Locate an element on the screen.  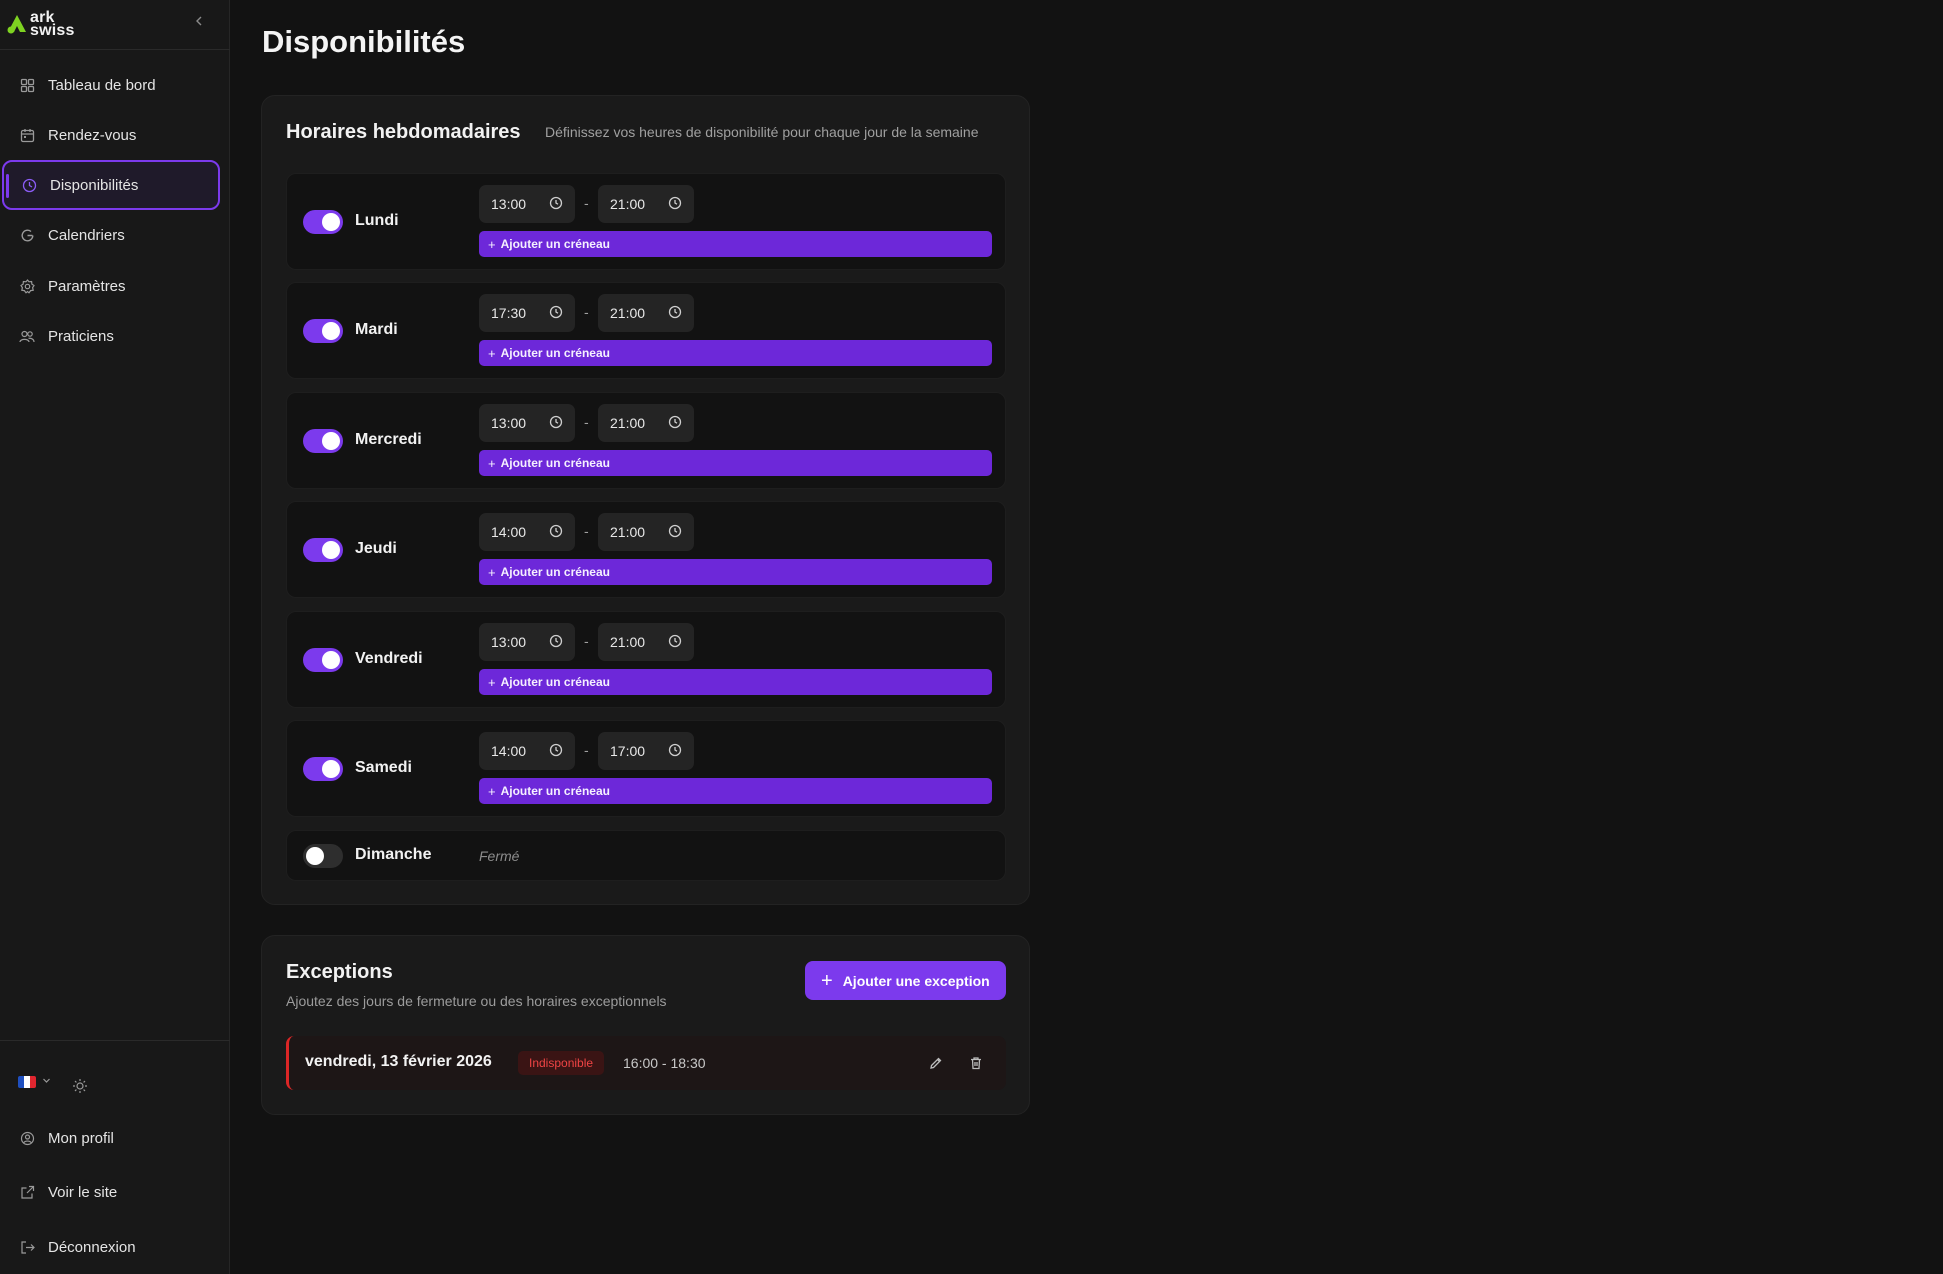
sidebar-item-view-site: Voir le site is located at coordinates (111, 1192).